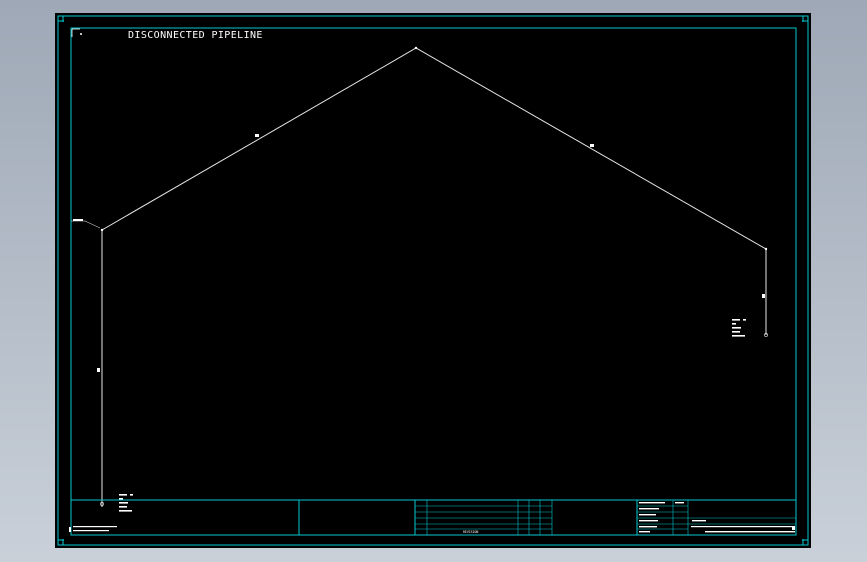 The height and width of the screenshot is (562, 867). What do you see at coordinates (195, 35) in the screenshot?
I see `drawing-title: DISCONNECTED PIPELINE` at bounding box center [195, 35].